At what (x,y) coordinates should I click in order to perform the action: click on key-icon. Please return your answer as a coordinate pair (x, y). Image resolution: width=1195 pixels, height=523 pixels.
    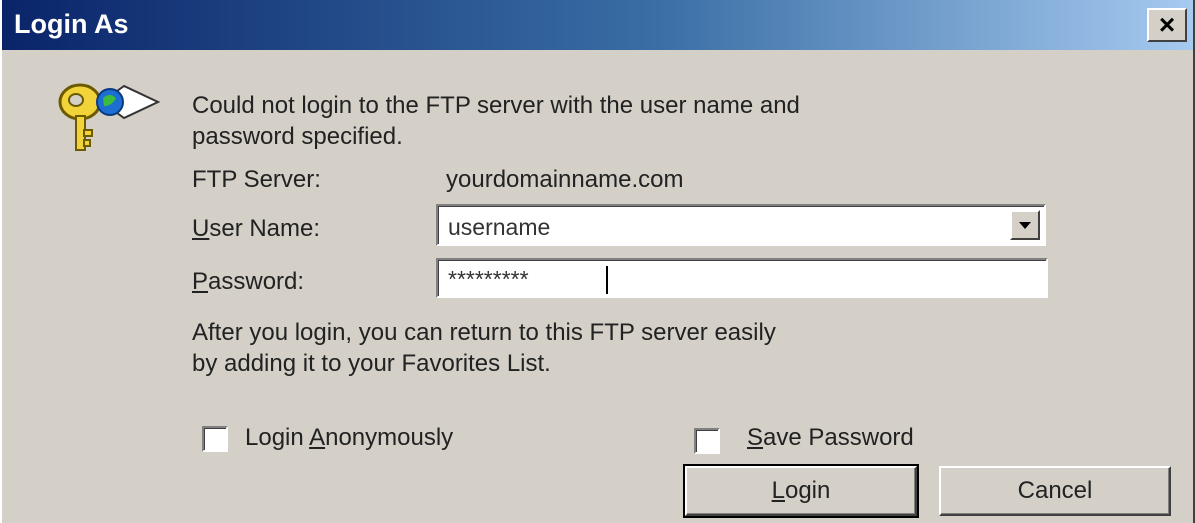
    Looking at the image, I should click on (109, 117).